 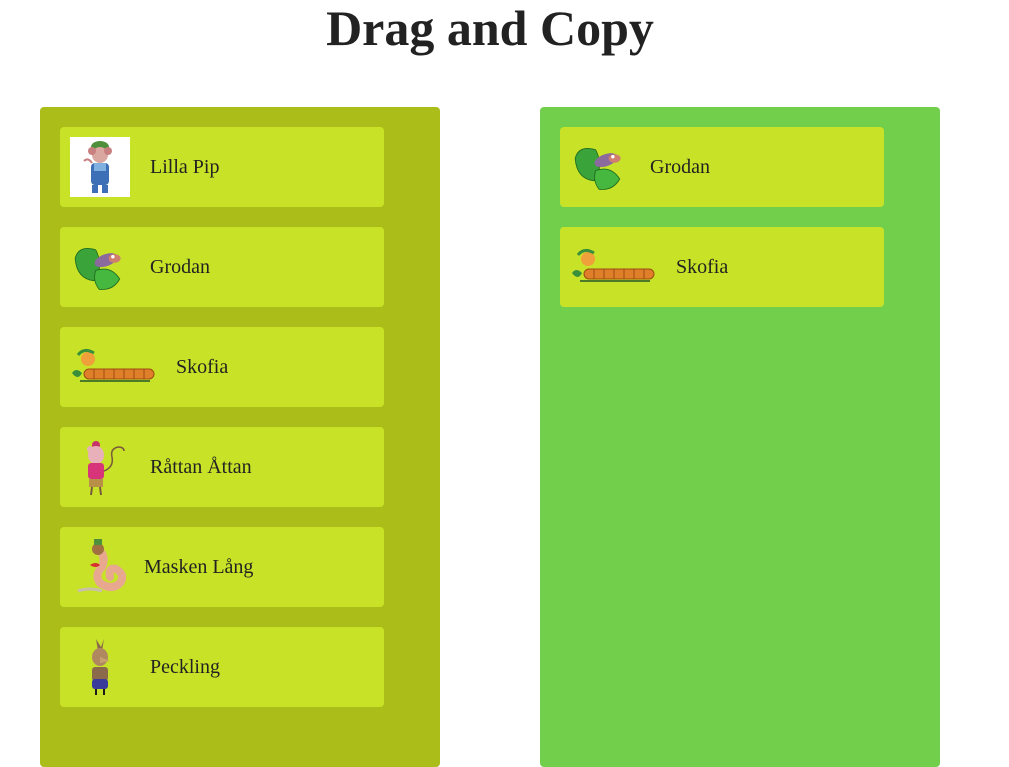 What do you see at coordinates (222, 167) in the screenshot?
I see `list-item: Lilla Pip` at bounding box center [222, 167].